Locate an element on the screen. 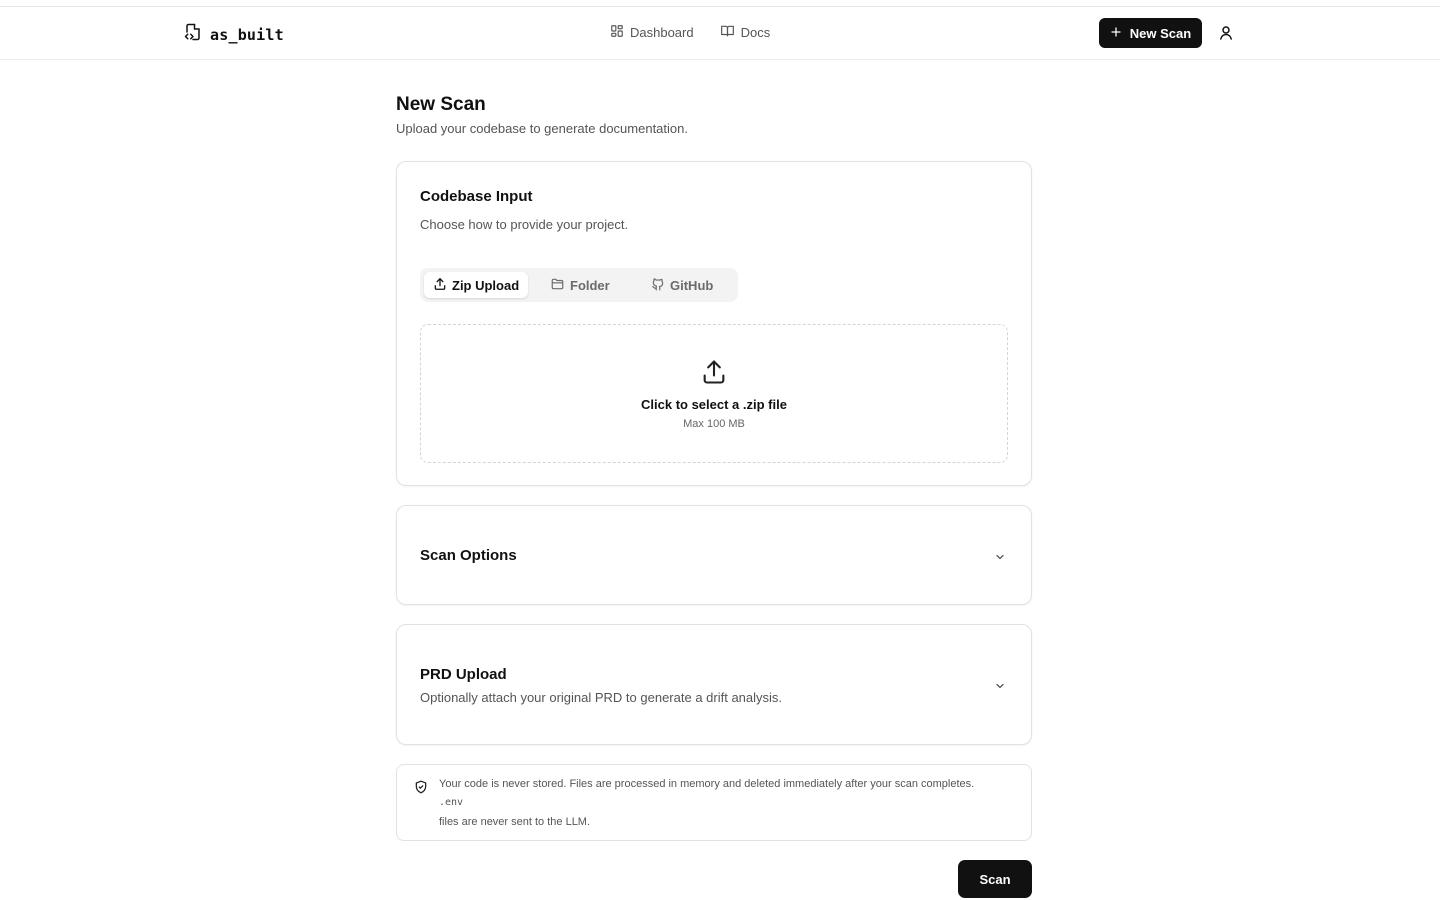  user-icon is located at coordinates (1226, 36).